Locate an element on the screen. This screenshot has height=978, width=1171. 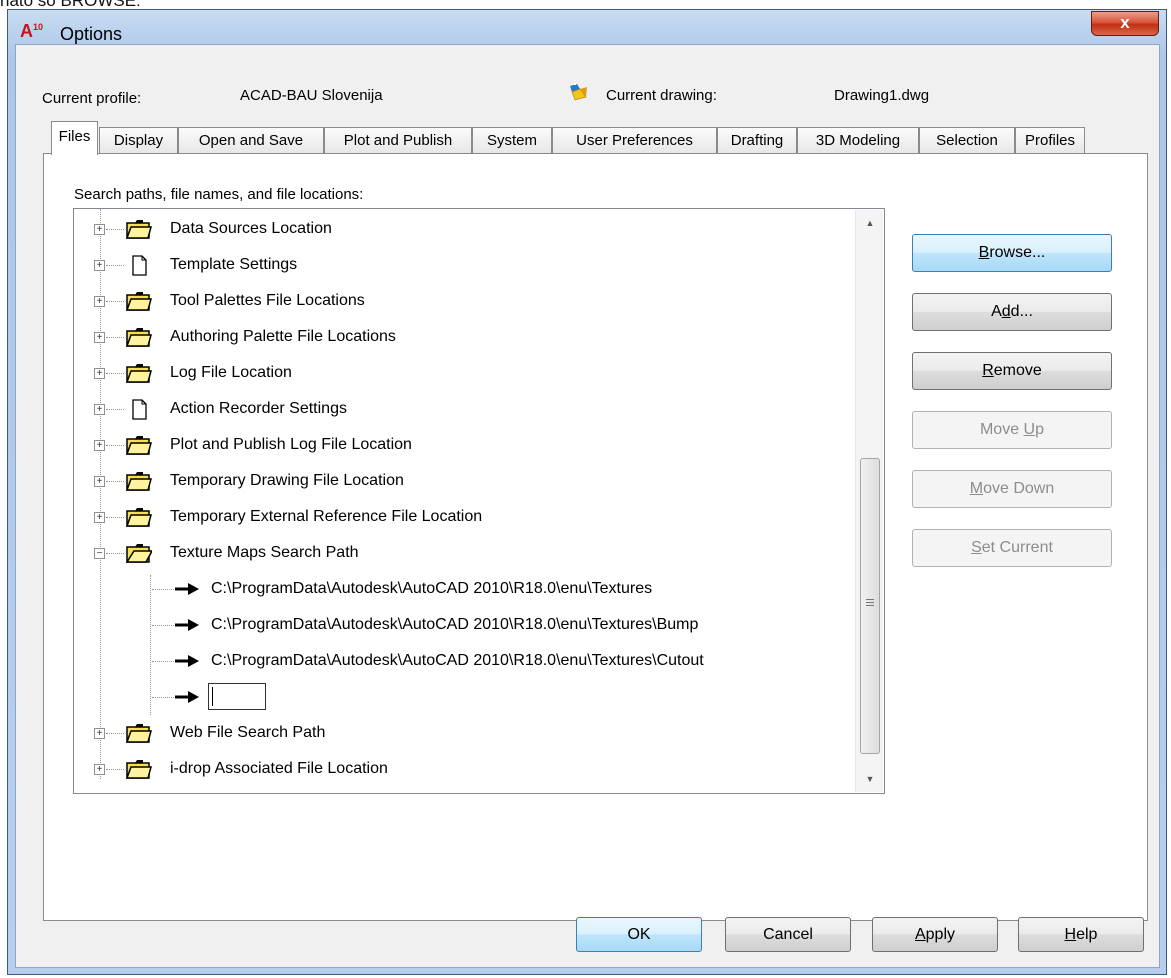
move-up-button: Move Up is located at coordinates (1012, 430).